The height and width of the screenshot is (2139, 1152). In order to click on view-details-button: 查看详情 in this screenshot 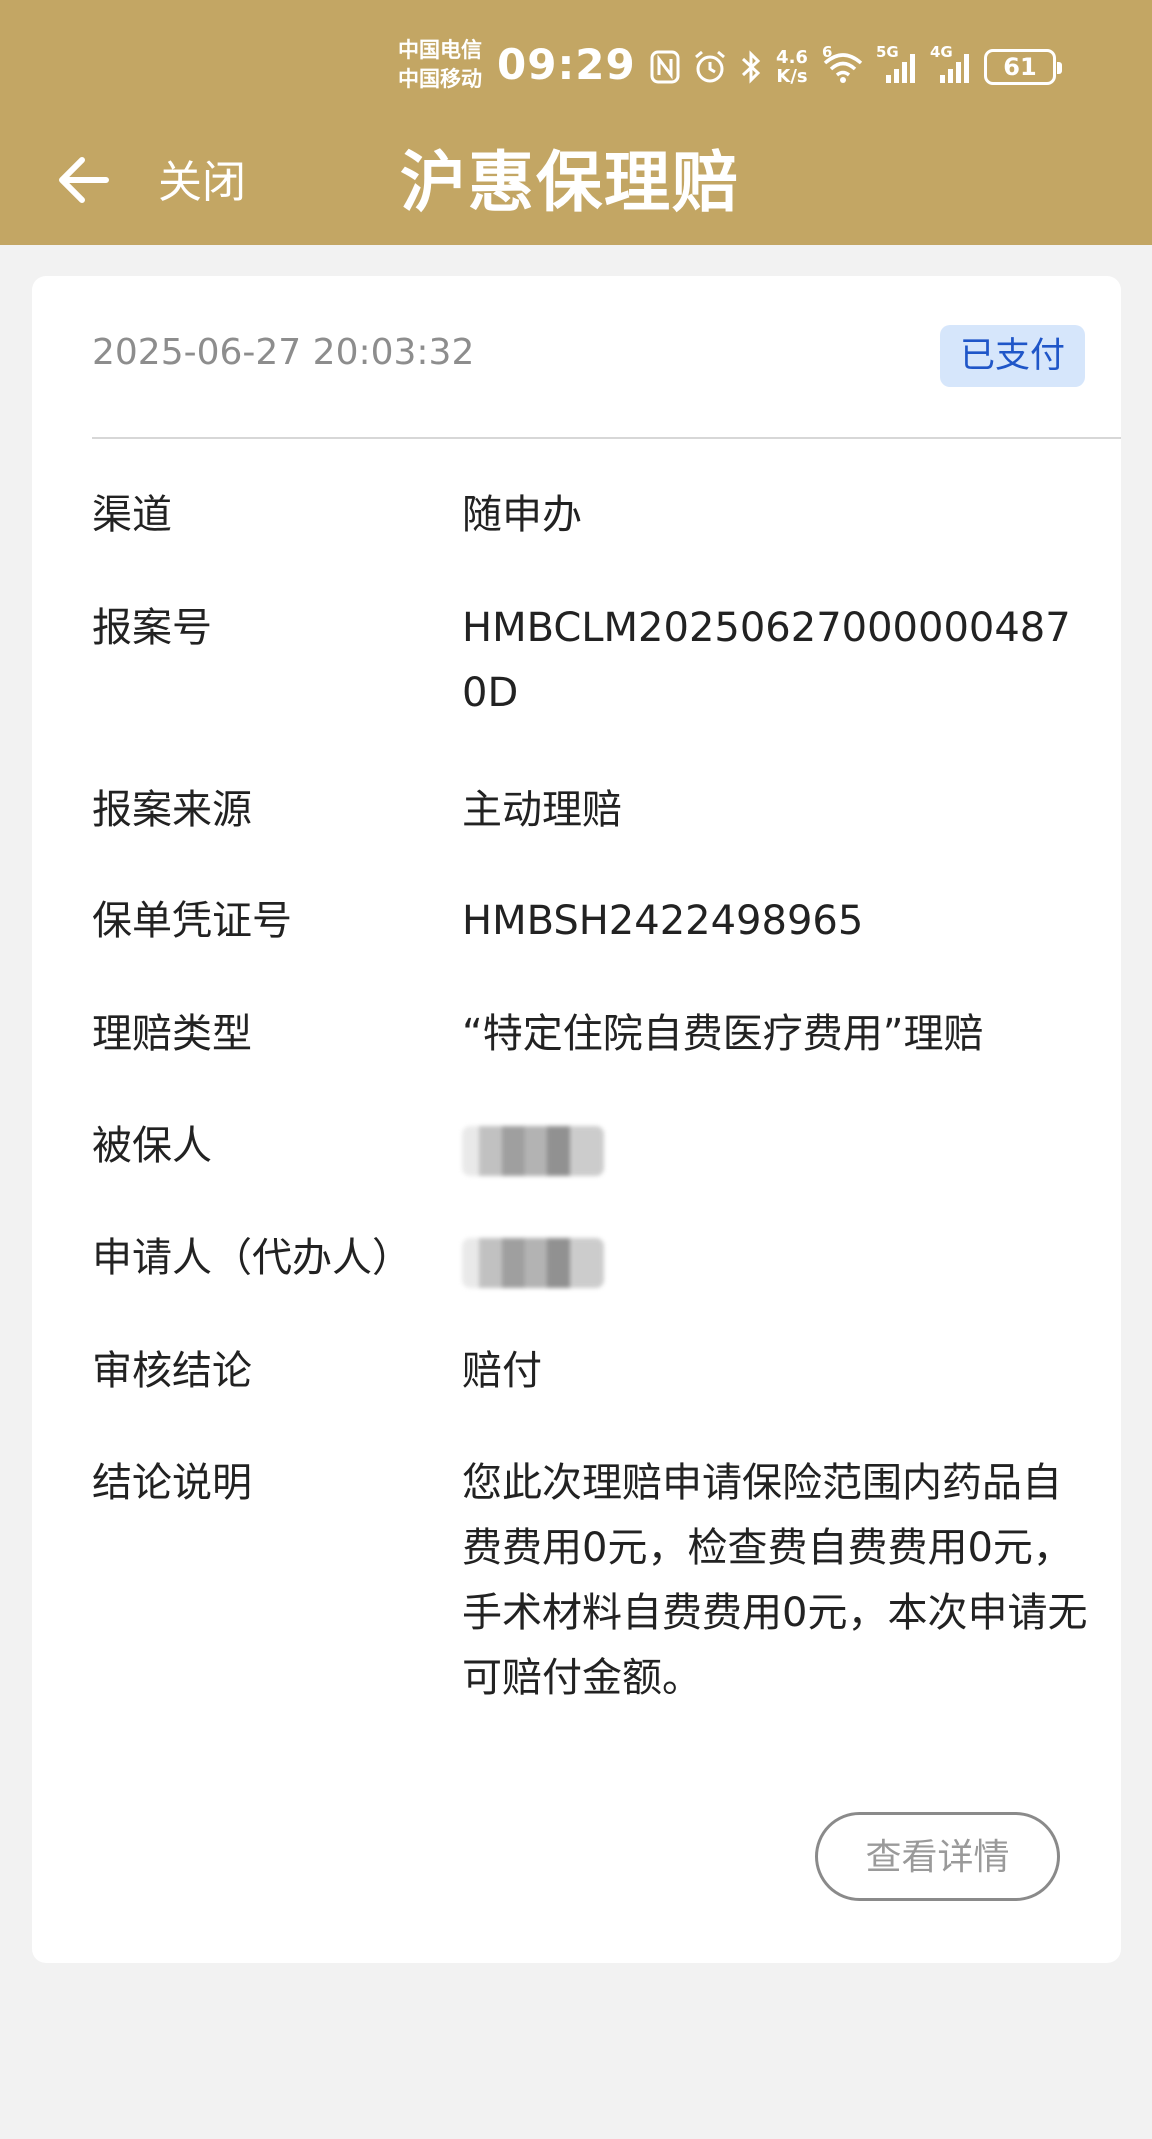, I will do `click(937, 1856)`.